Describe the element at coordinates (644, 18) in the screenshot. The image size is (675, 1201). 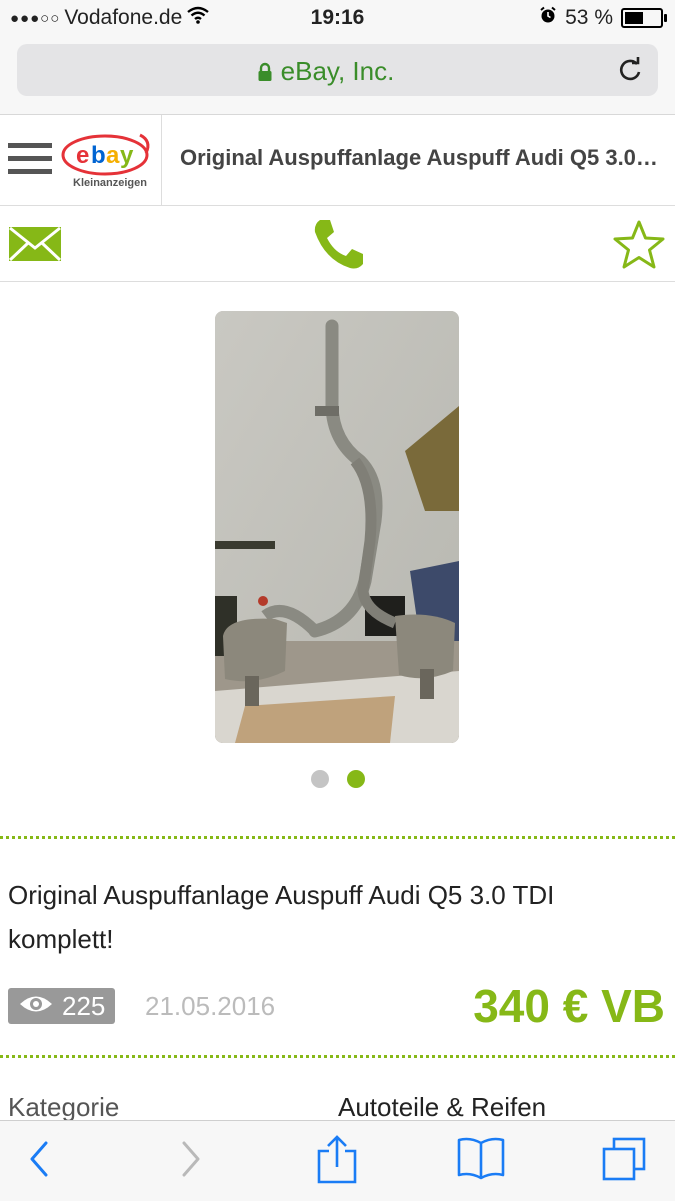
I see `battery-icon` at that location.